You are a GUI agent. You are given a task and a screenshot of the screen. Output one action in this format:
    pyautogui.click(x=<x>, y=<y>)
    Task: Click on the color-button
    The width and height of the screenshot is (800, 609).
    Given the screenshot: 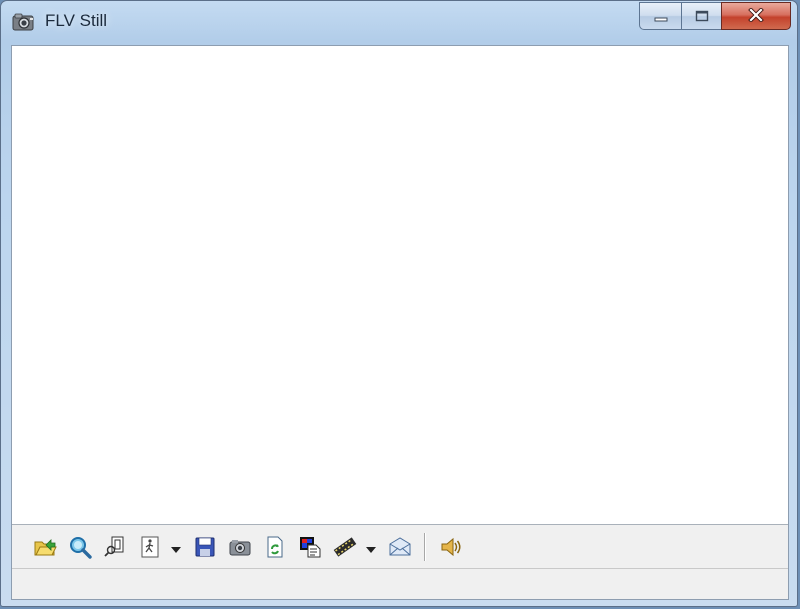 What is the action you would take?
    pyautogui.click(x=310, y=547)
    